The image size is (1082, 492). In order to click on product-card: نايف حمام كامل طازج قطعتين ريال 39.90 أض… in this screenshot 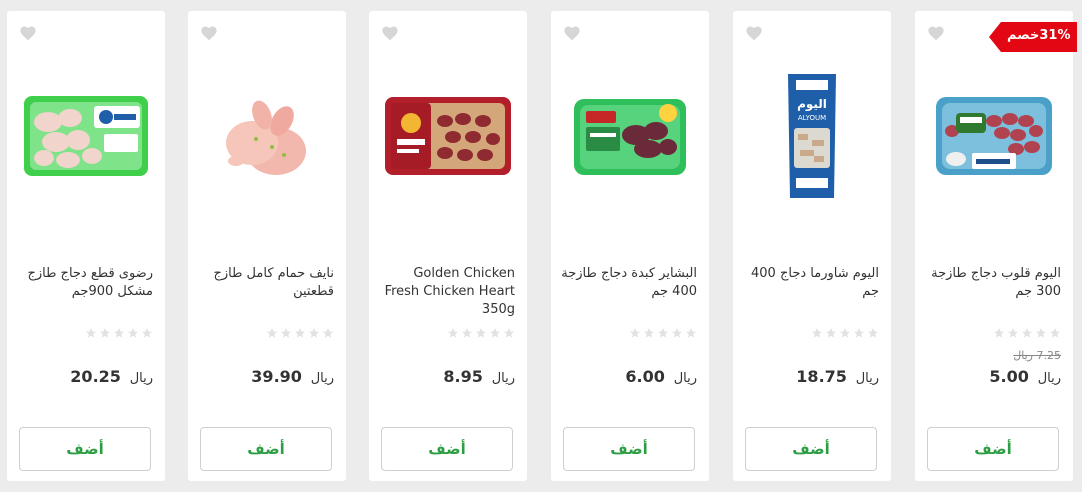, I will do `click(267, 246)`.